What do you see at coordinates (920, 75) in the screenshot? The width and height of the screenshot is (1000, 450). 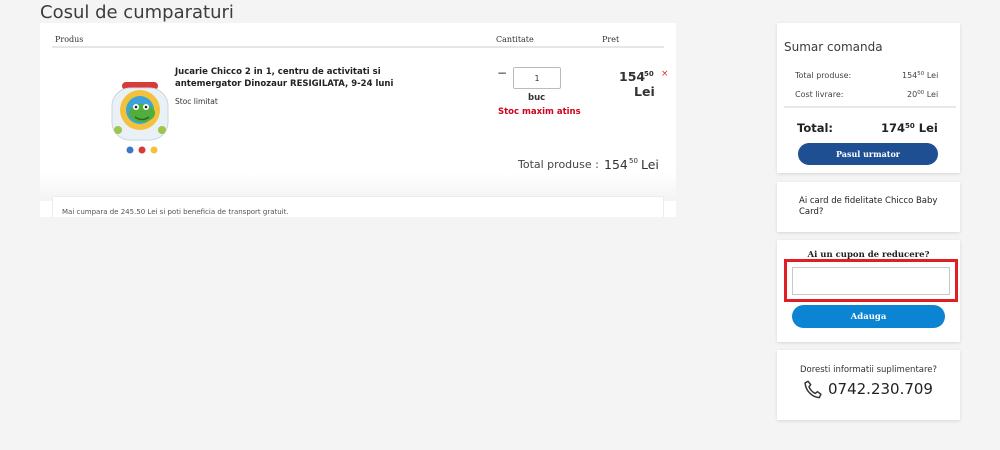 I see `summary-products-value: 15450 Lei` at bounding box center [920, 75].